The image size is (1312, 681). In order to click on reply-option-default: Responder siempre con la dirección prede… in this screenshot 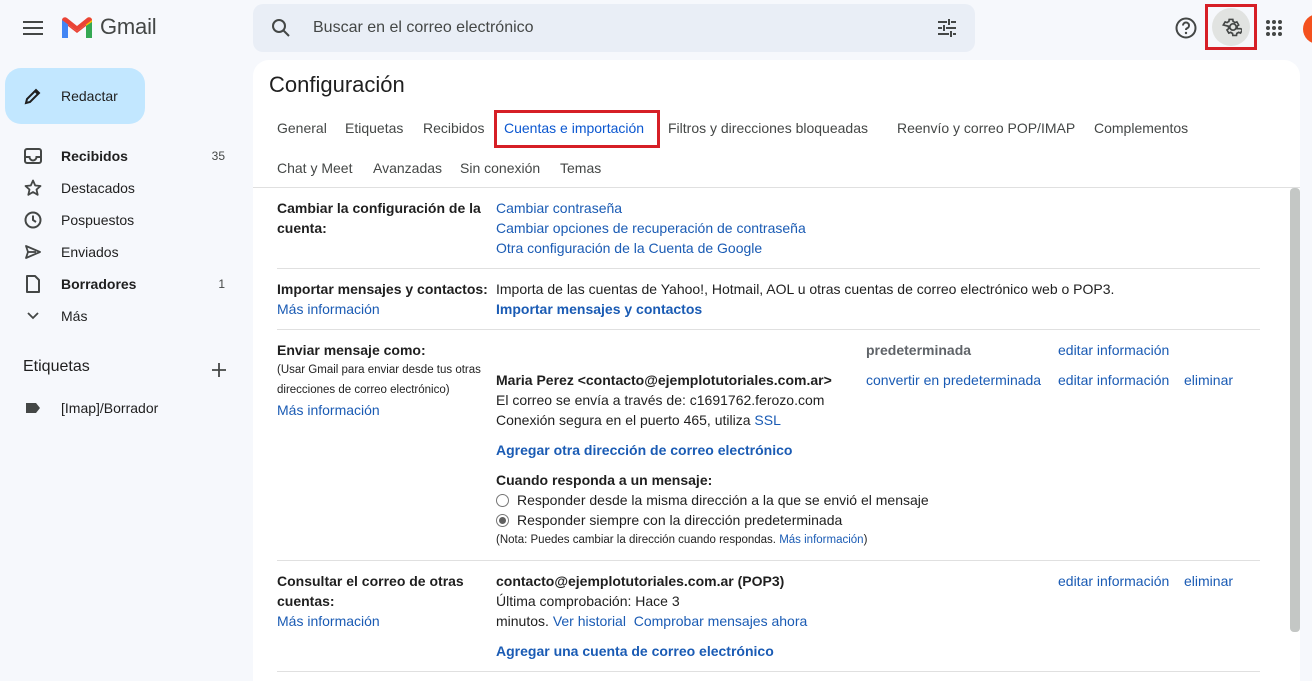, I will do `click(669, 520)`.